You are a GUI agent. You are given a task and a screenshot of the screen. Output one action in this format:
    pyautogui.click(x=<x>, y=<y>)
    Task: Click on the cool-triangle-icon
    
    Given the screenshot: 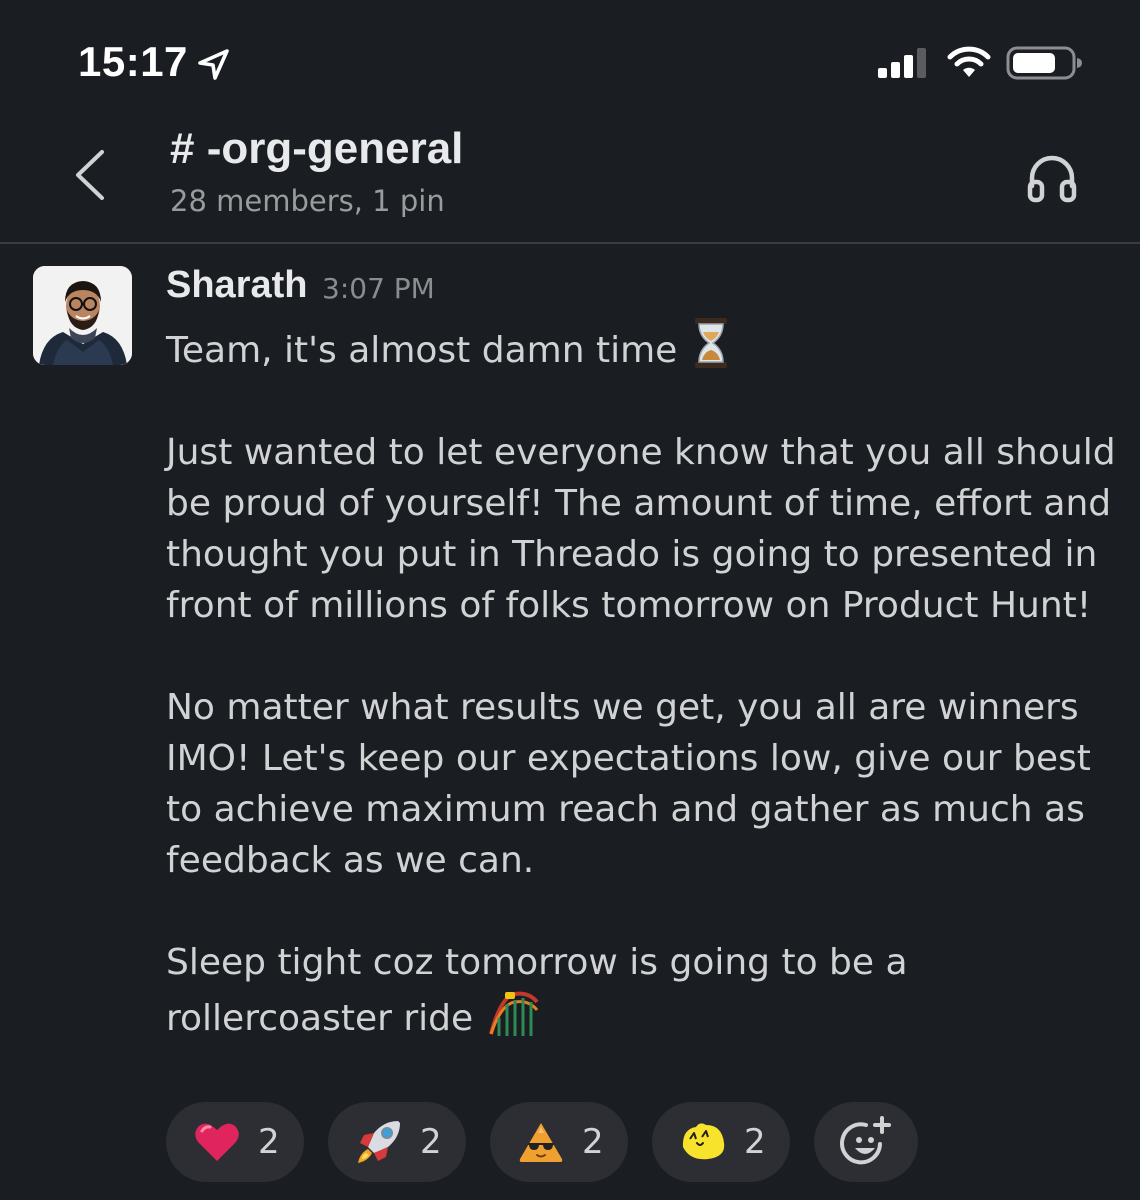 What is the action you would take?
    pyautogui.click(x=541, y=1142)
    